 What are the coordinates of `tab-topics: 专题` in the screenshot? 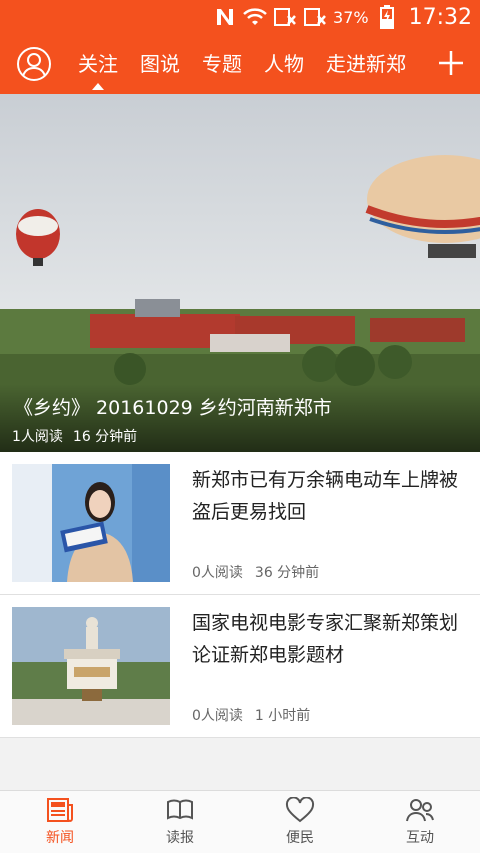 It's located at (222, 64).